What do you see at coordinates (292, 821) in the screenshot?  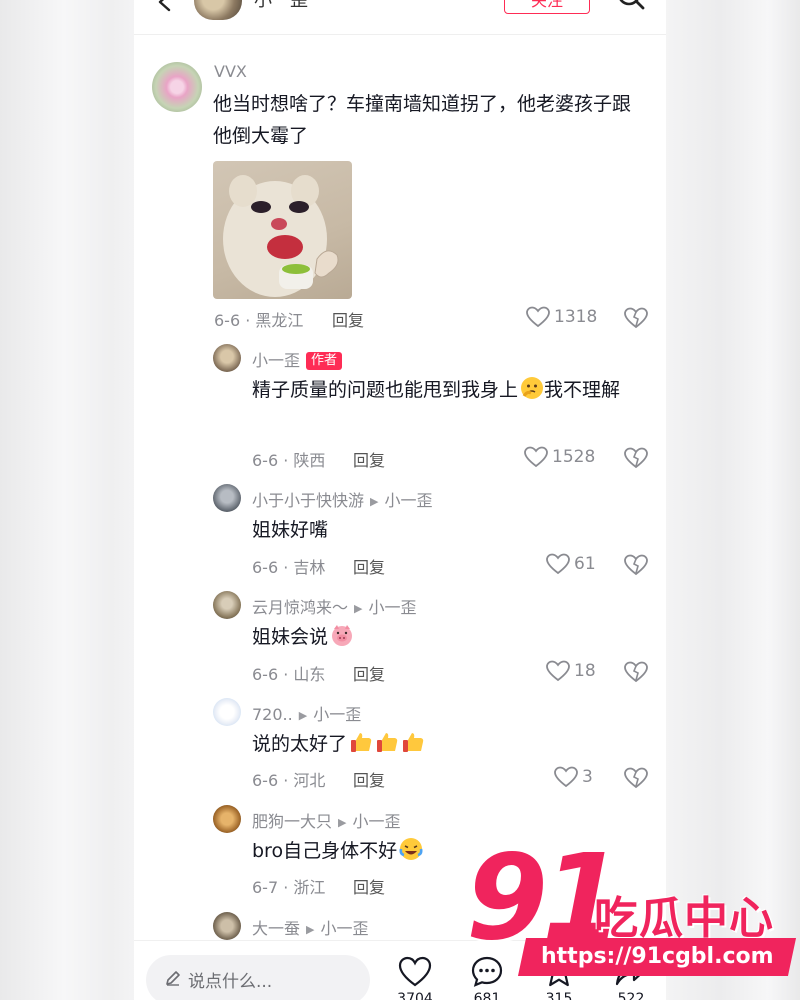 I see `reply-username-text: 肥狗一大只` at bounding box center [292, 821].